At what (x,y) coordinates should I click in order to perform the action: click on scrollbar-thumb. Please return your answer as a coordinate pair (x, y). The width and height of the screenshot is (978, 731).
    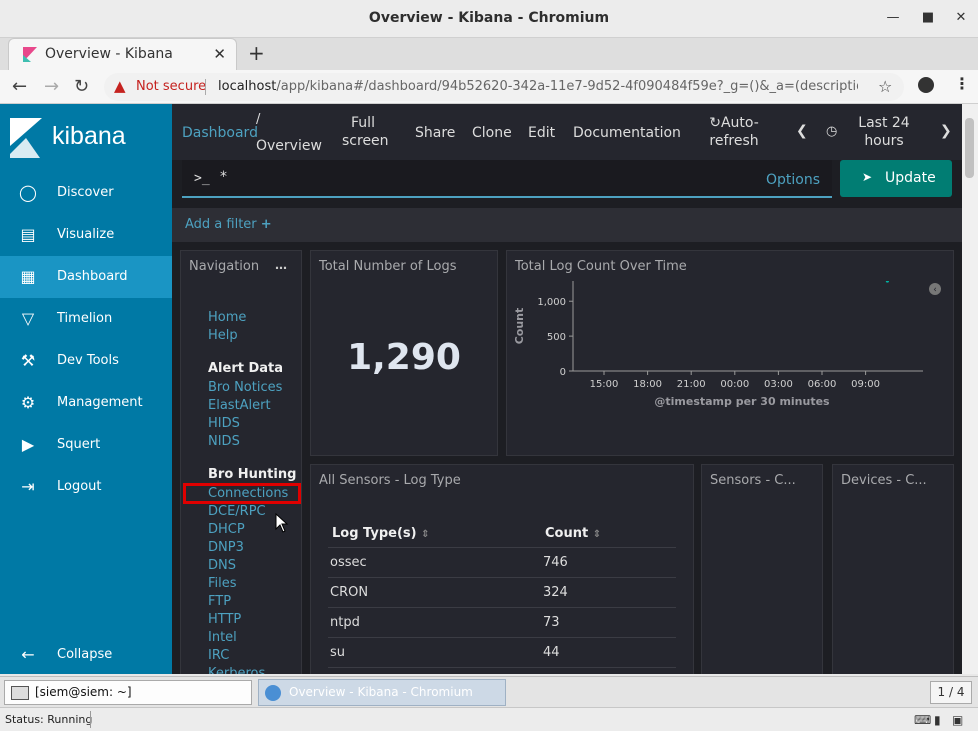
    Looking at the image, I should click on (969, 148).